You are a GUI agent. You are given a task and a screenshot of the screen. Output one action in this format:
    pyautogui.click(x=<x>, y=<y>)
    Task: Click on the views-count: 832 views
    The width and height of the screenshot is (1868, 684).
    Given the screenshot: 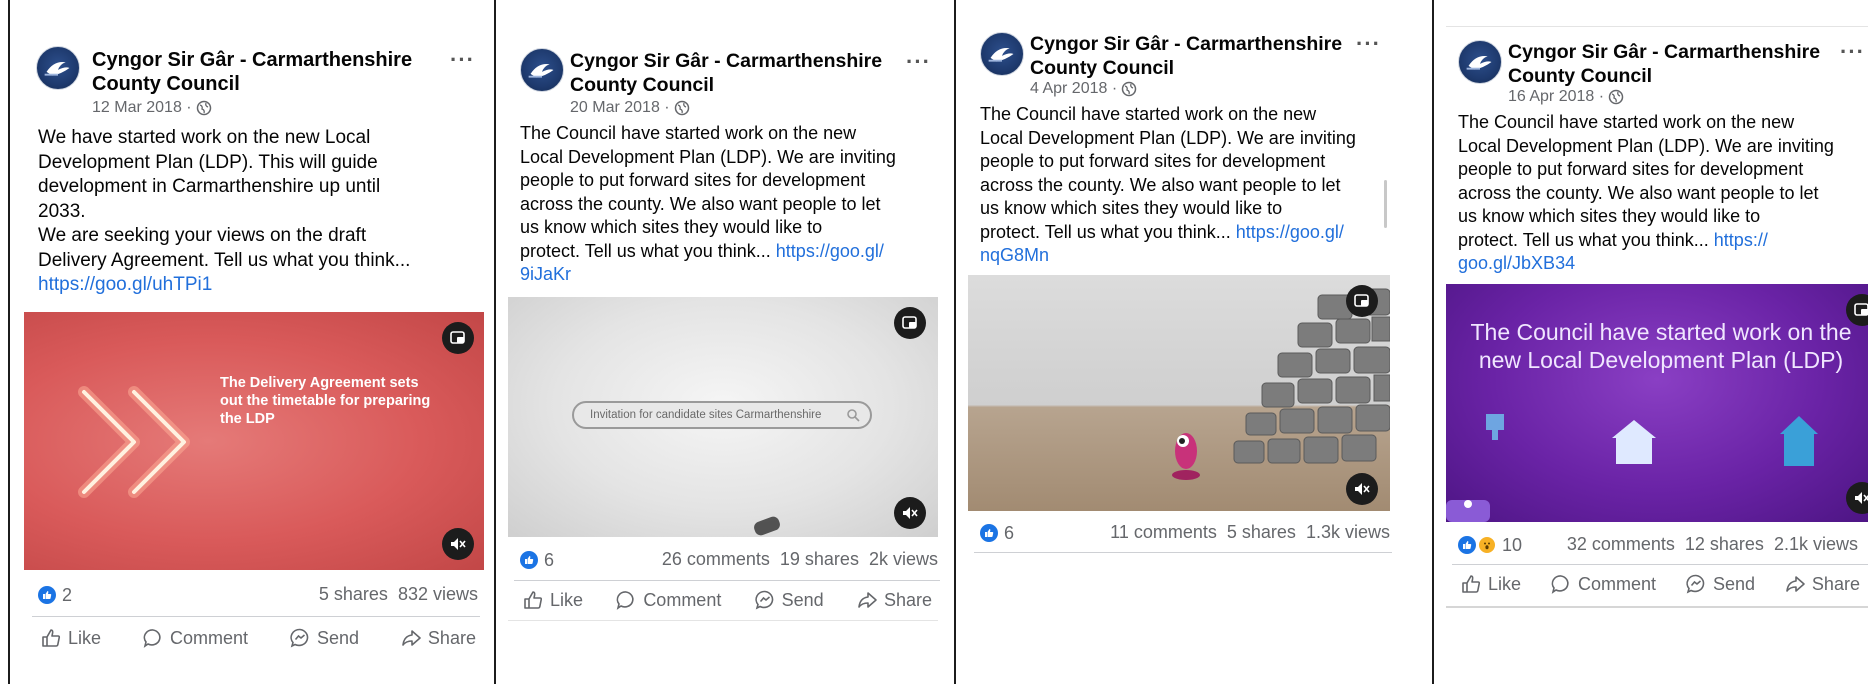 What is the action you would take?
    pyautogui.click(x=437, y=594)
    